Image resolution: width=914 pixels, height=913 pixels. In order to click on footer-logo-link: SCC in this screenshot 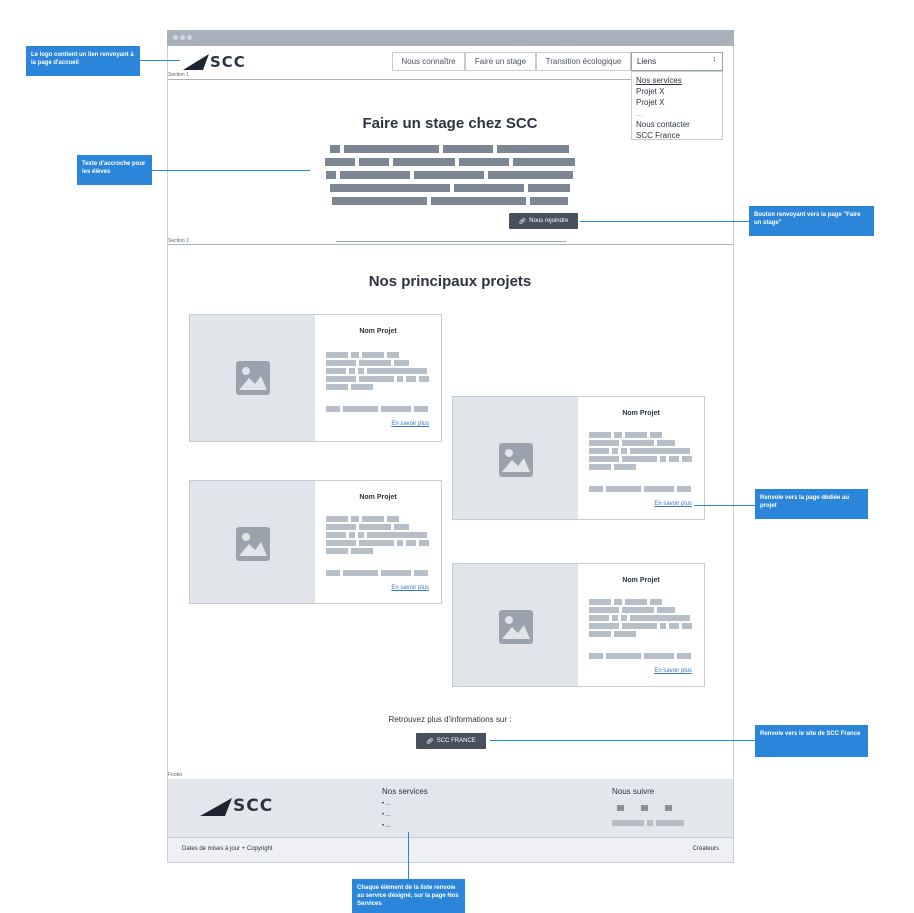, I will do `click(240, 807)`.